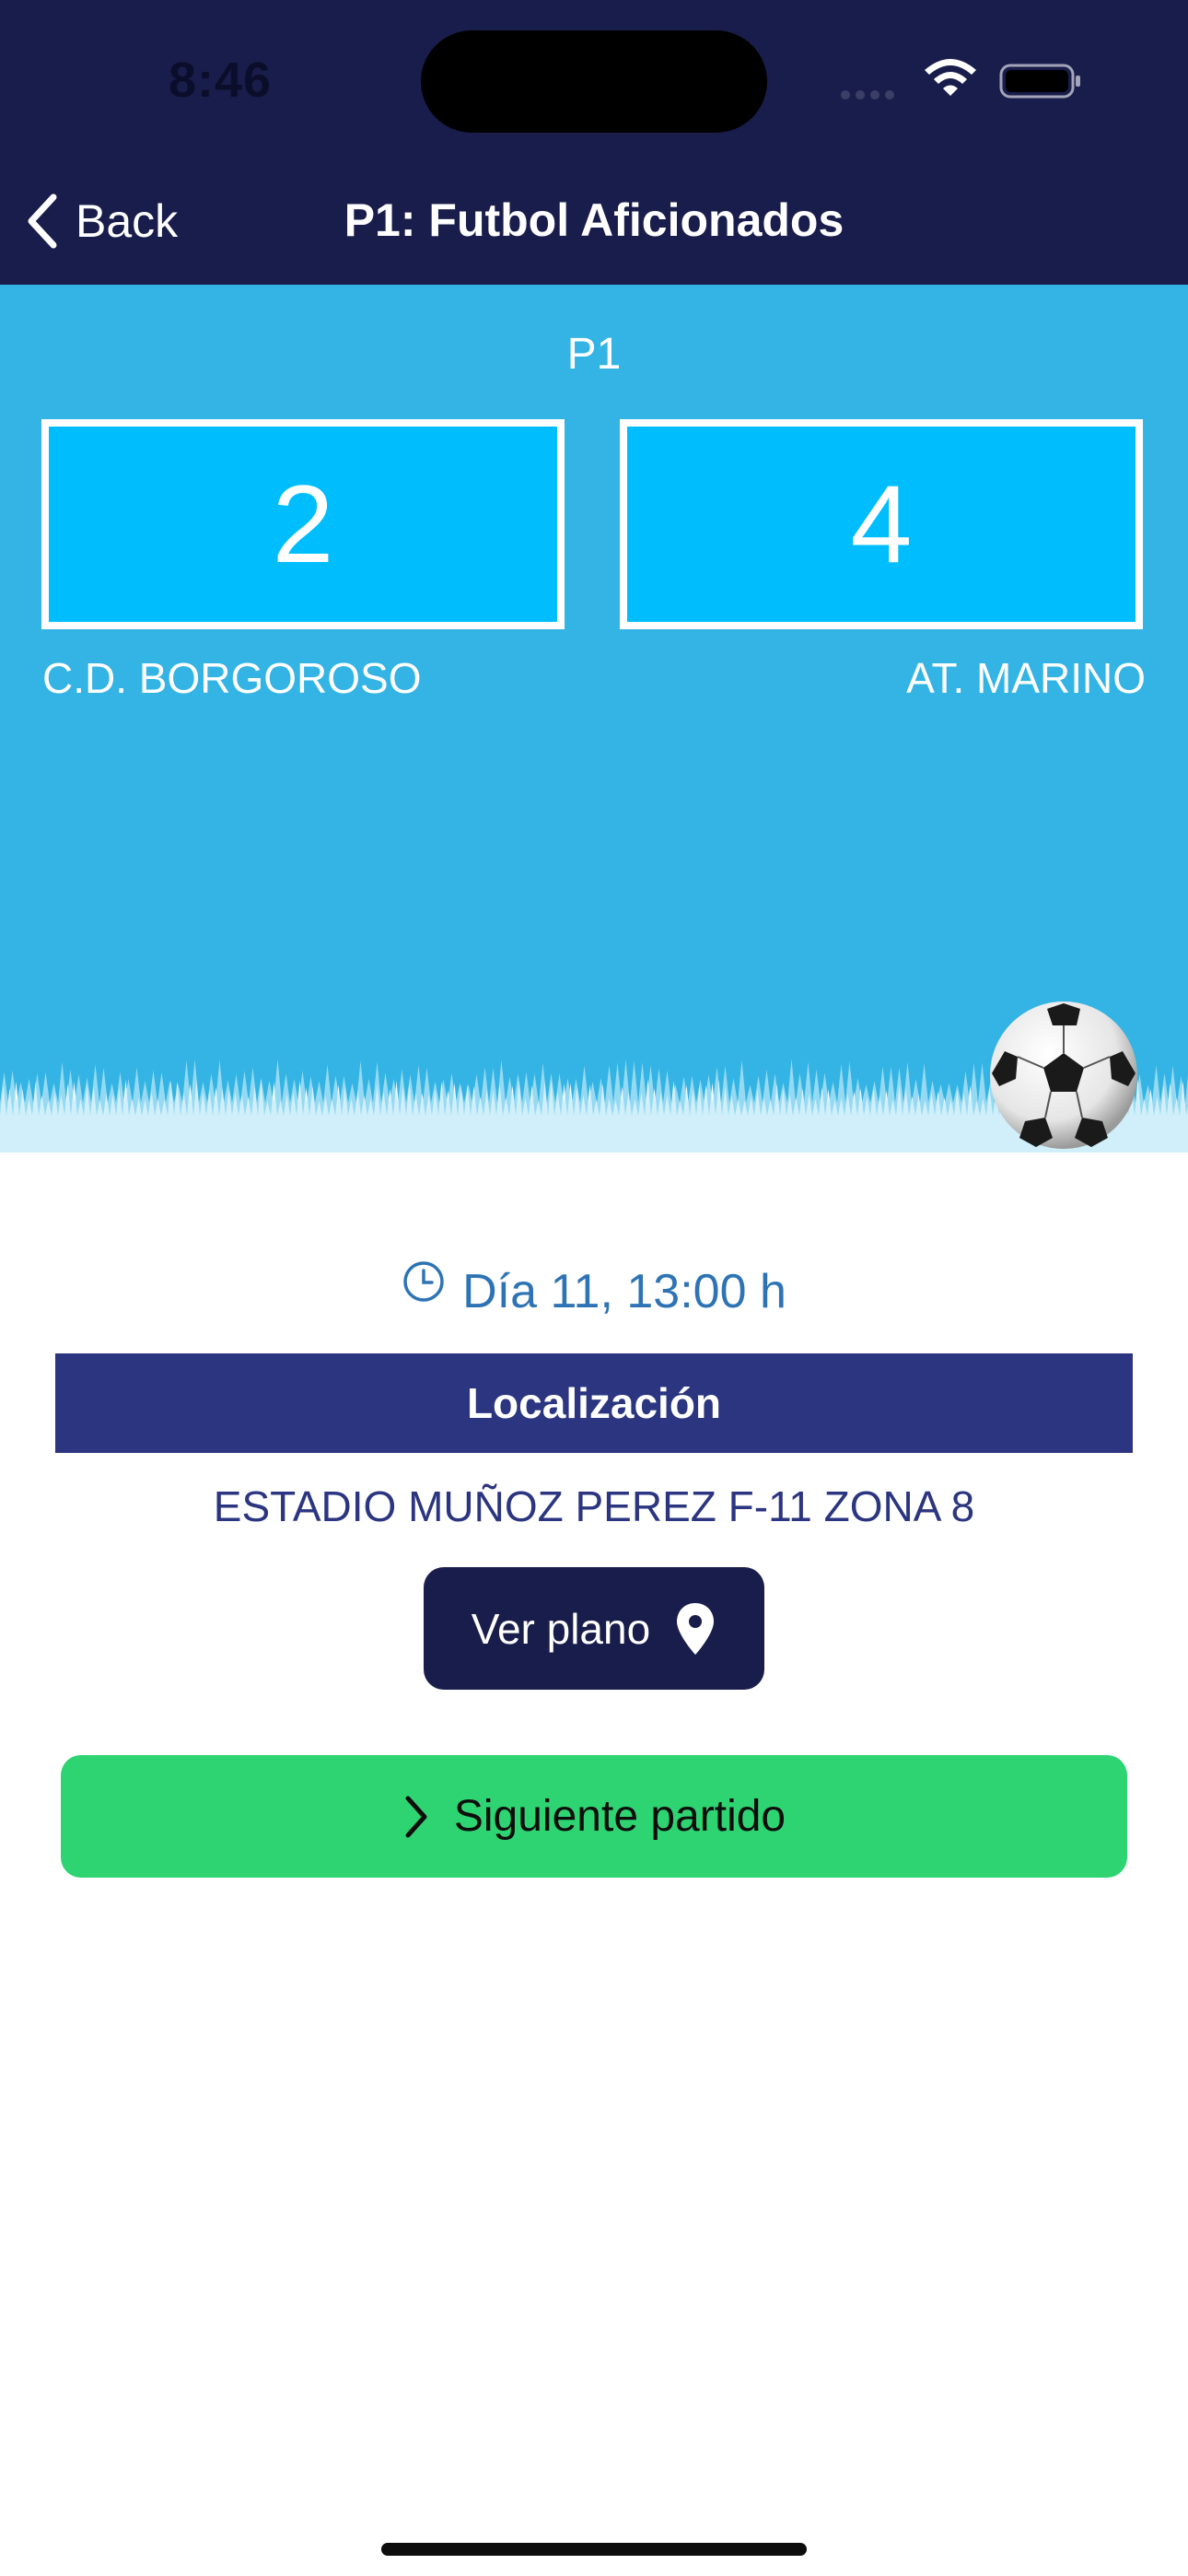  What do you see at coordinates (1063, 1075) in the screenshot?
I see `soccer-ball-icon` at bounding box center [1063, 1075].